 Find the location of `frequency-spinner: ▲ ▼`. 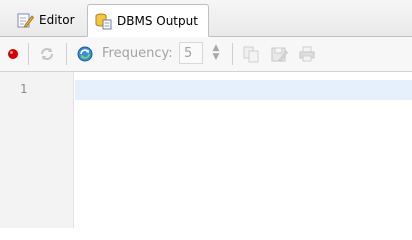

frequency-spinner: ▲ ▼ is located at coordinates (216, 54).